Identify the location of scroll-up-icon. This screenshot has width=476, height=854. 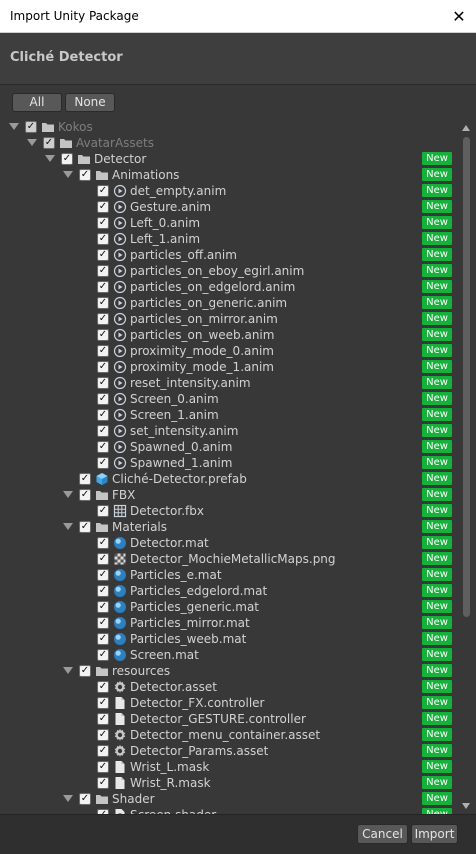
(466, 128).